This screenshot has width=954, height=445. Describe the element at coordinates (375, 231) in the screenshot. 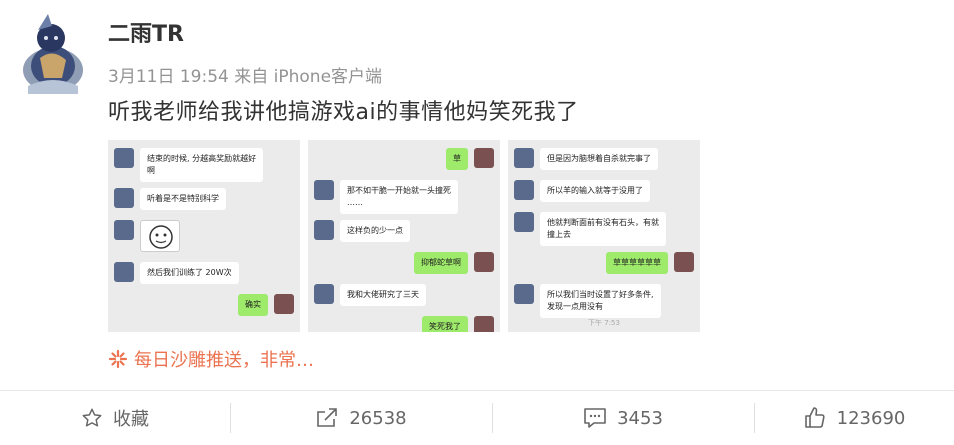

I see `chat-bubble: 这样负的少一点` at that location.